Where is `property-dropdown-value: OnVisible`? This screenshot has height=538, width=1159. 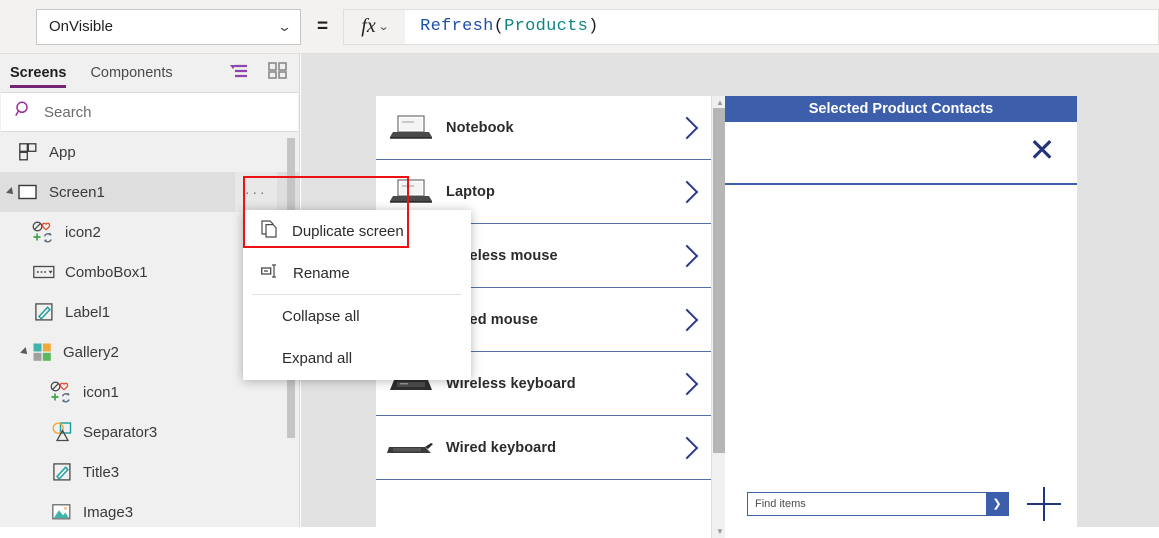
property-dropdown-value: OnVisible is located at coordinates (81, 26).